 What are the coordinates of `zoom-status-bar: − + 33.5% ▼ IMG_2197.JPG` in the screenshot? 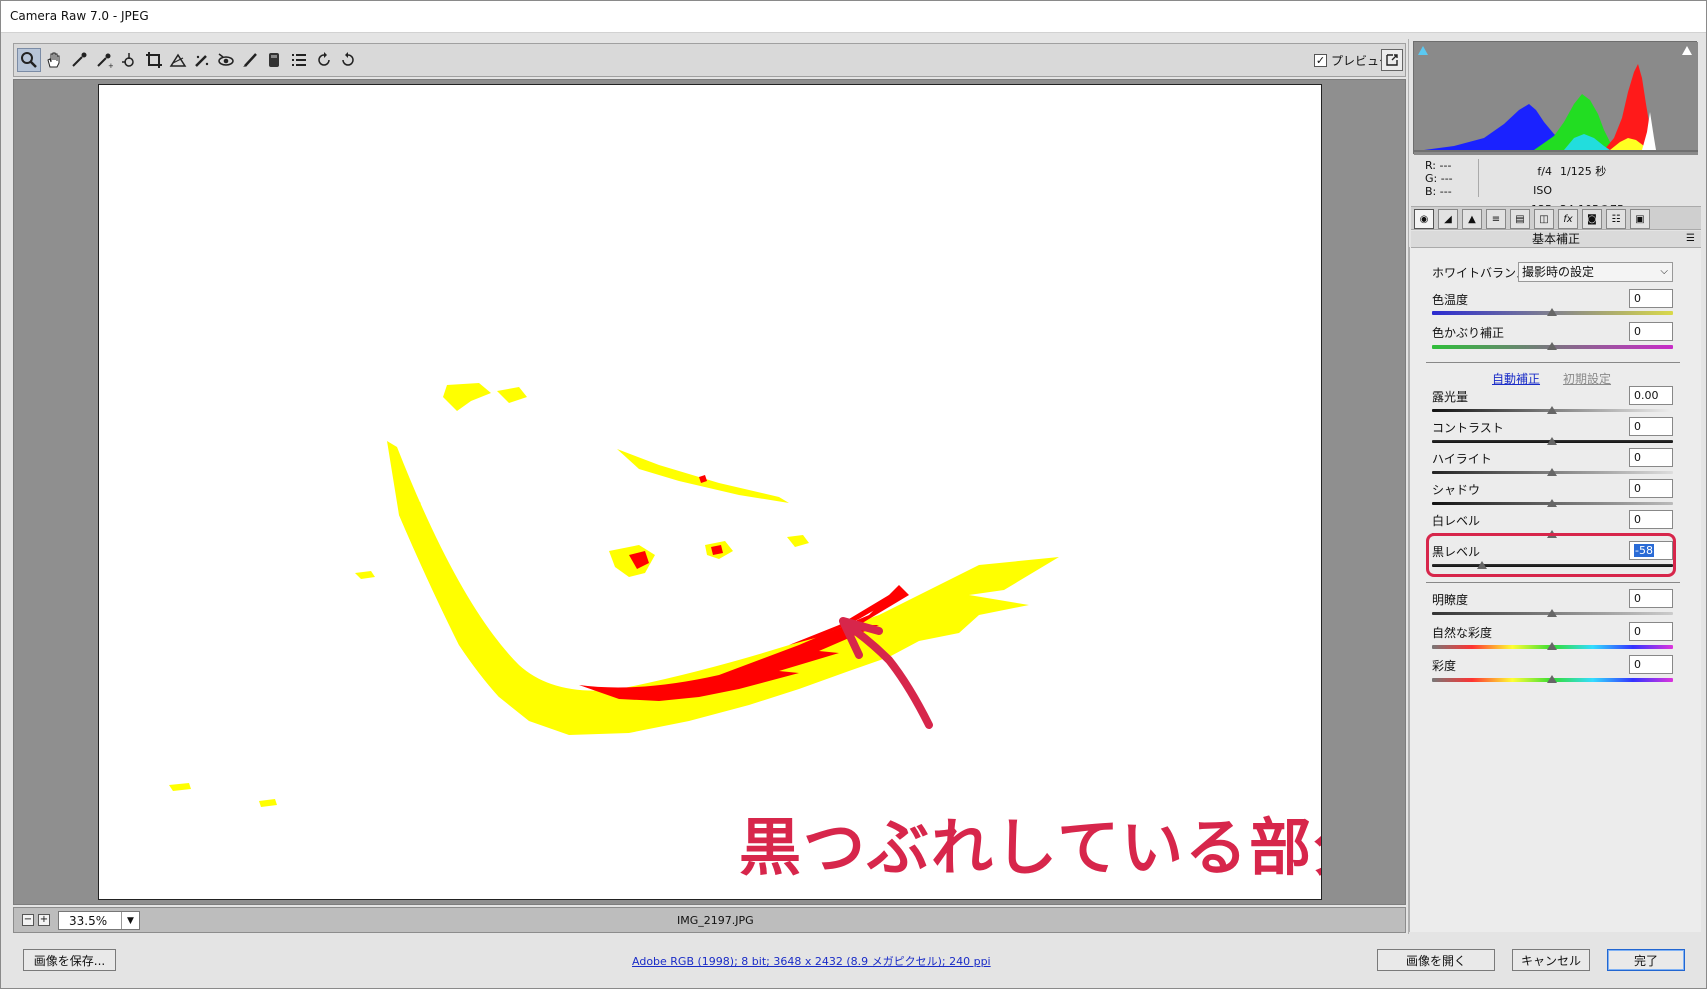 It's located at (709, 920).